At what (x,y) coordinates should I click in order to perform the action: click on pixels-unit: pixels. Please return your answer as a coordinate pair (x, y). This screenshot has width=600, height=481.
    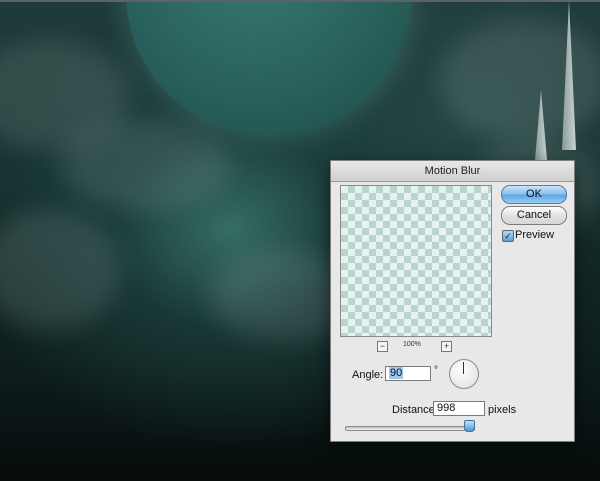
    Looking at the image, I should click on (502, 410).